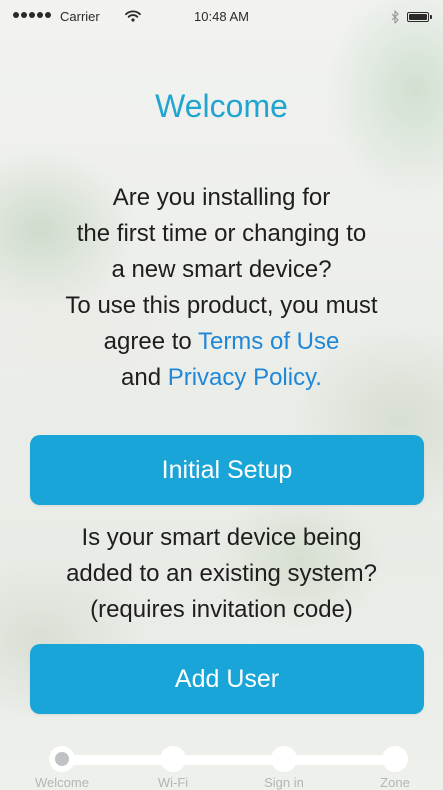 This screenshot has height=790, width=443. I want to click on status-time: 10:48 AM, so click(221, 16).